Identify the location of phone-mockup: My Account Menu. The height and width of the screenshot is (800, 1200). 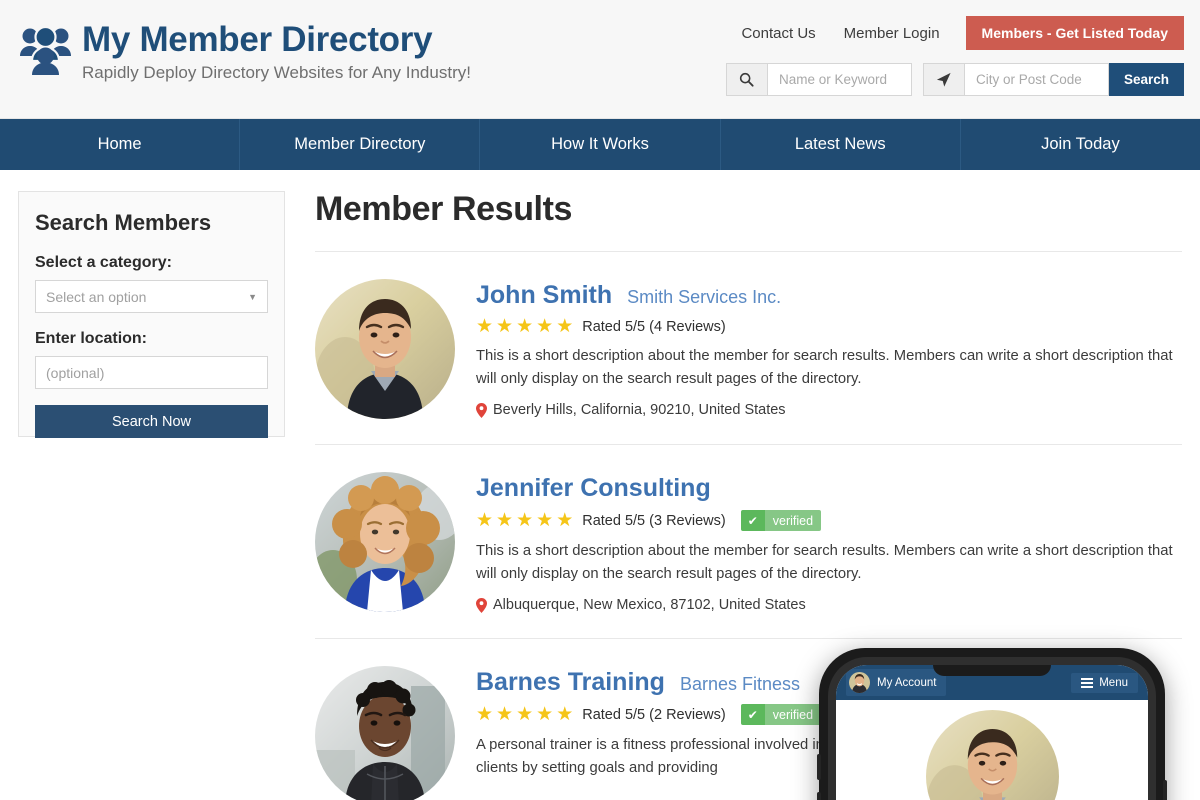
(998, 724).